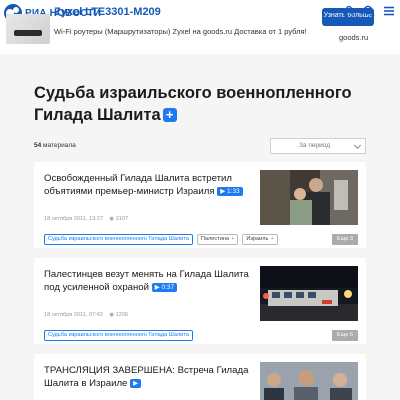 This screenshot has height=400, width=400. I want to click on video-duration: 0:37, so click(168, 287).